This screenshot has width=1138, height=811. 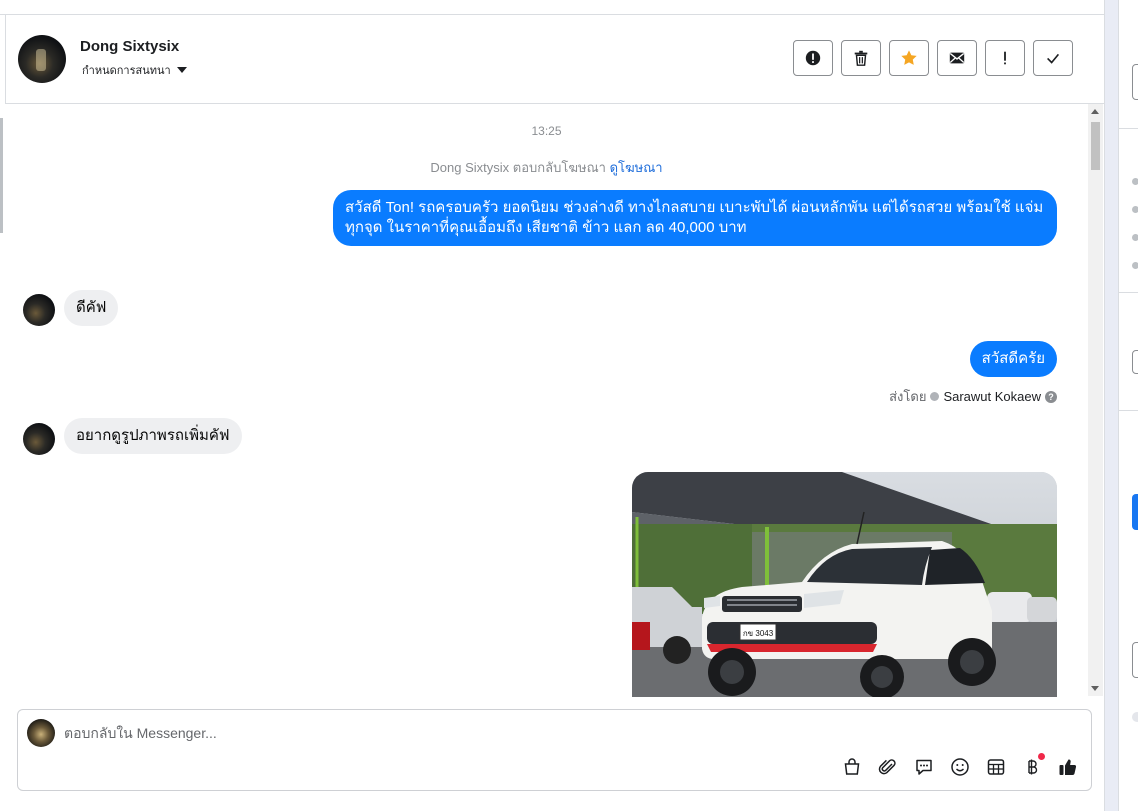 What do you see at coordinates (41, 733) in the screenshot?
I see `page-avatar` at bounding box center [41, 733].